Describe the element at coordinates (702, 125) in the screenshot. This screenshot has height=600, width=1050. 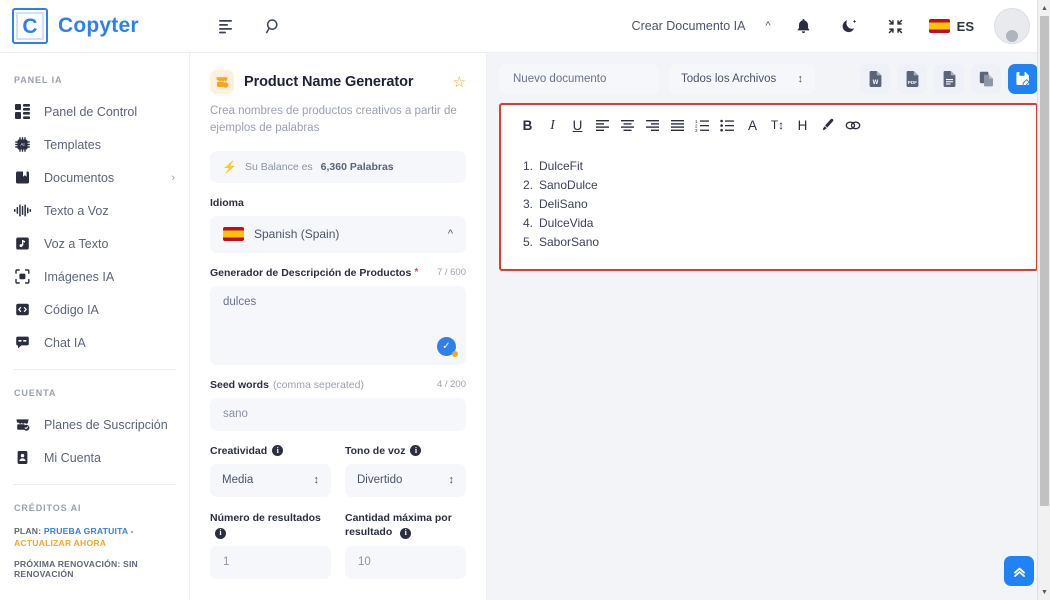
I see `ordered-list-icon: 1 2 3` at that location.